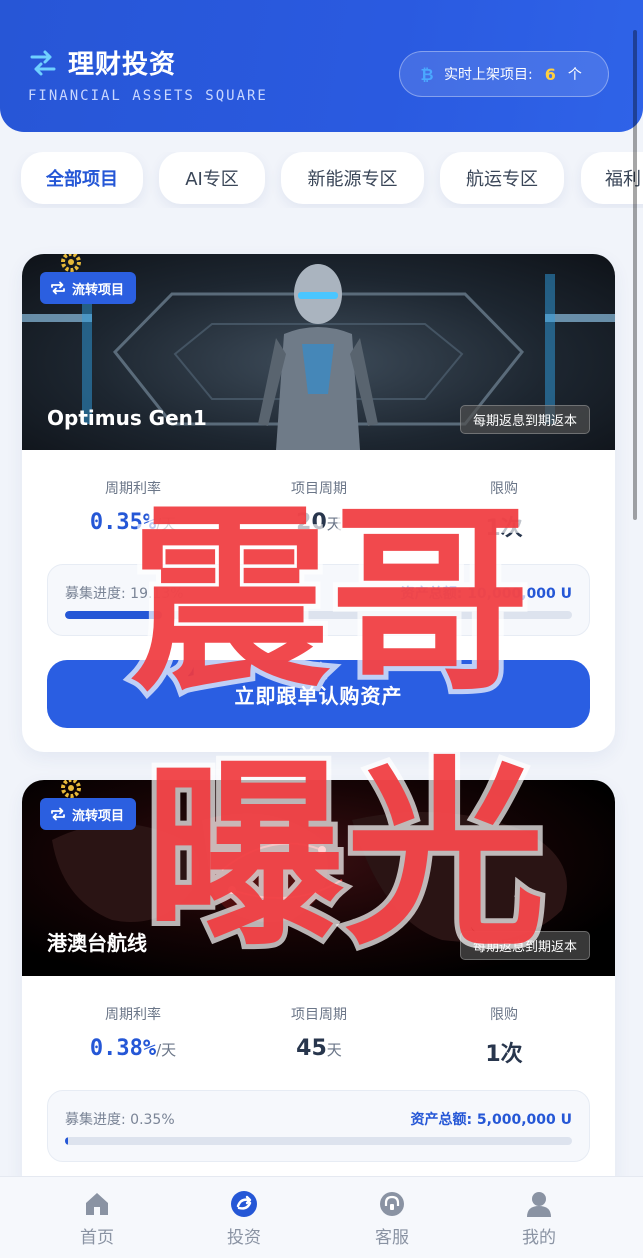 The width and height of the screenshot is (643, 1258). Describe the element at coordinates (318, 352) in the screenshot. I see `humanoid-robot-image: 流转项目 Optimus Gen1 每期返息到期返本` at that location.